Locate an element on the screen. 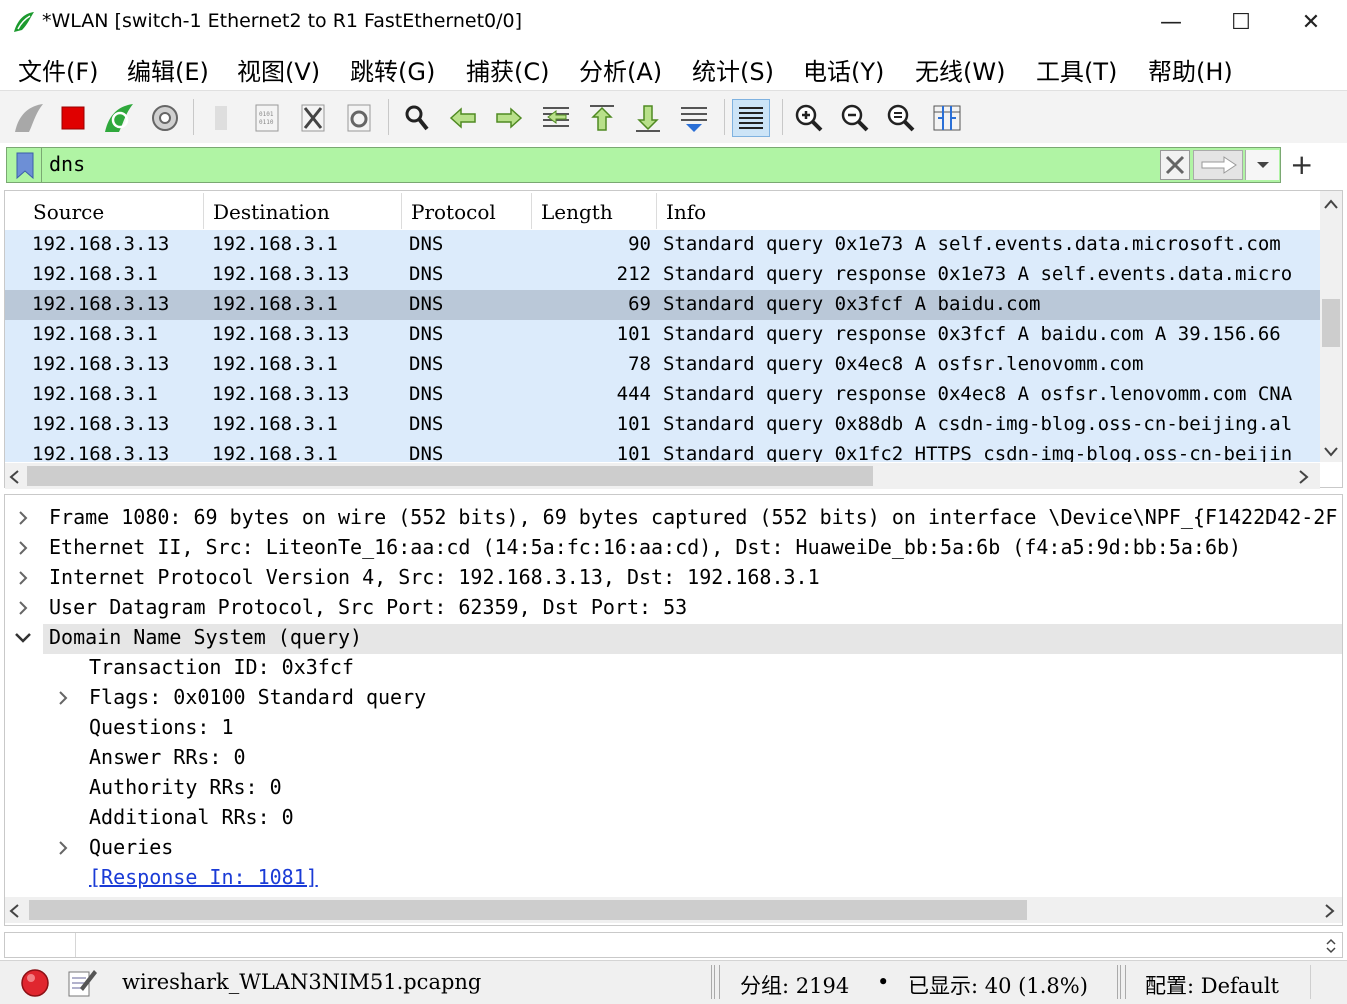 This screenshot has height=1004, width=1347. resize-columns-icon is located at coordinates (947, 118).